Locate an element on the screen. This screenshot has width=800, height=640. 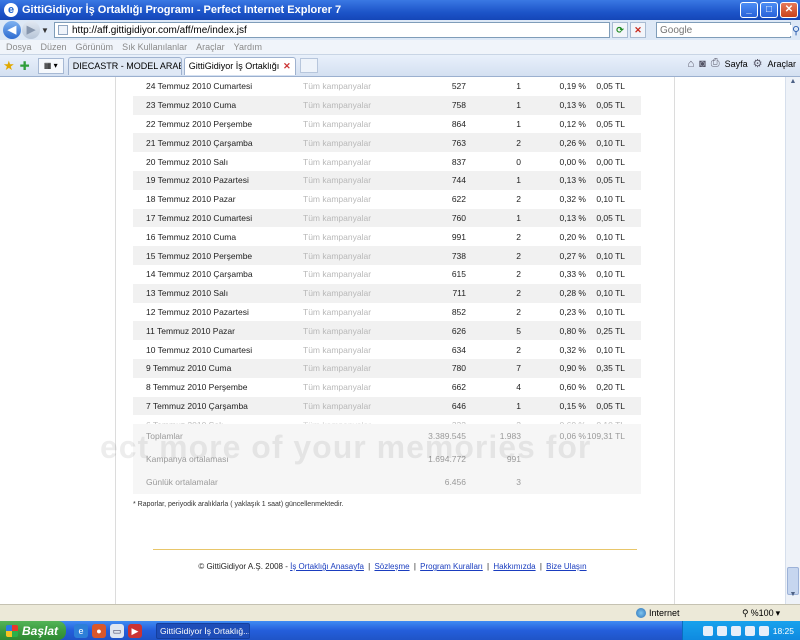
history-dropdown-icon: ▼ is located at coordinates (46, 30).